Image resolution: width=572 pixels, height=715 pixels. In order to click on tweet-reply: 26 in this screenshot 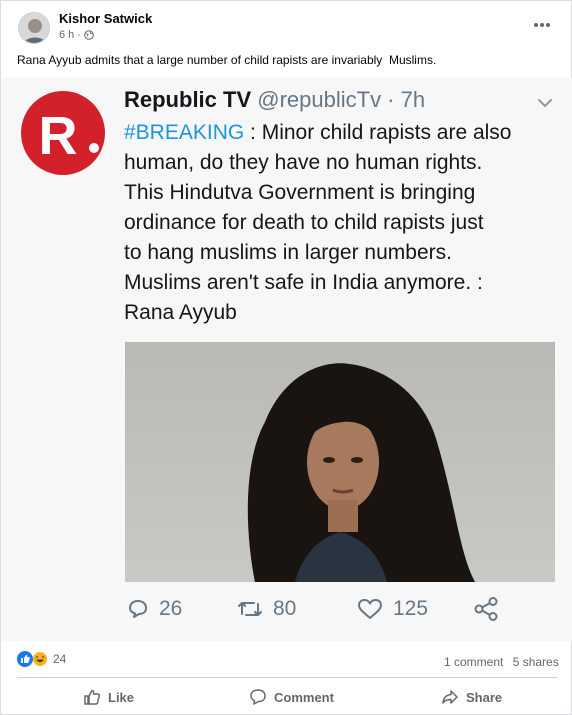, I will do `click(154, 609)`.